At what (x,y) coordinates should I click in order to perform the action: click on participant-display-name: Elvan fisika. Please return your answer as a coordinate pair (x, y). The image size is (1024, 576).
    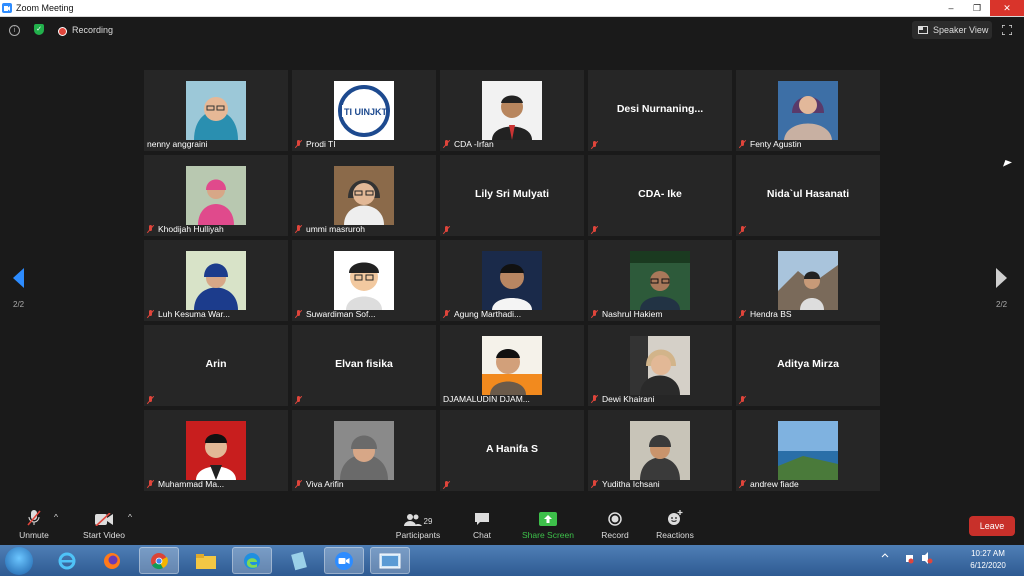
    Looking at the image, I should click on (364, 364).